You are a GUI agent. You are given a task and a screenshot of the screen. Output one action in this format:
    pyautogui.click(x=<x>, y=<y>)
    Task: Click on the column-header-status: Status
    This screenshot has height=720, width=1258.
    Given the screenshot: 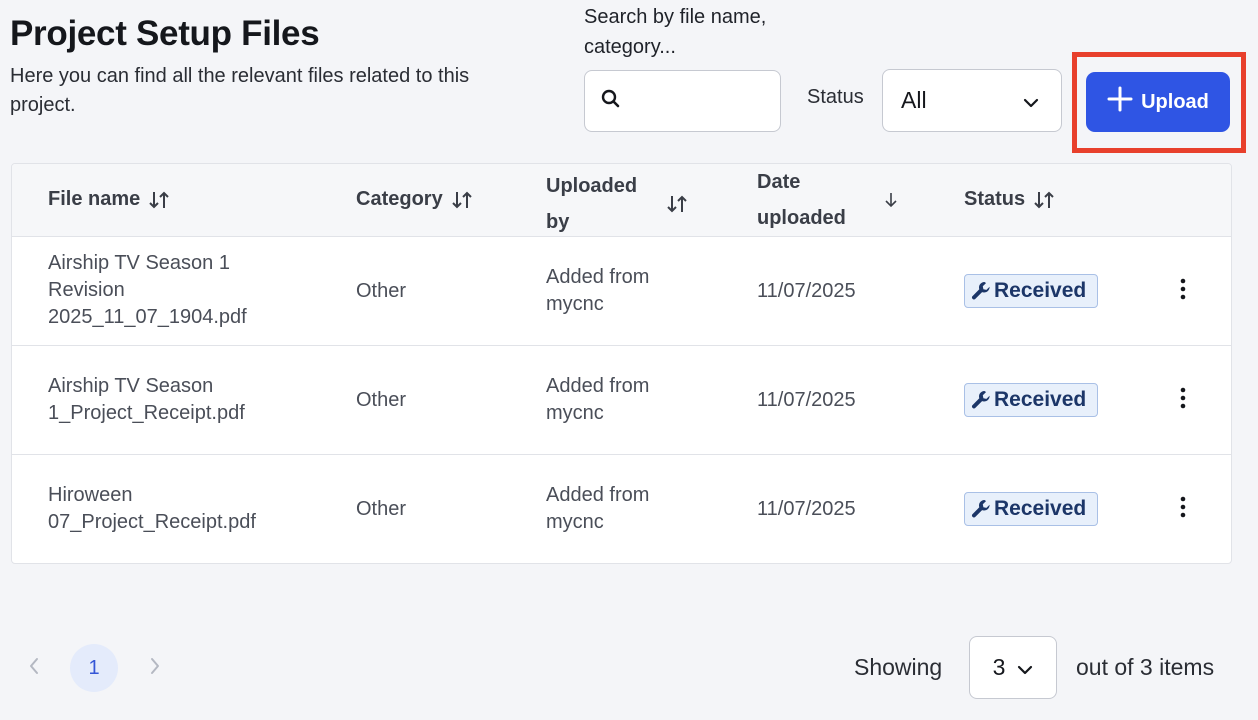 What is the action you would take?
    pyautogui.click(x=1009, y=199)
    